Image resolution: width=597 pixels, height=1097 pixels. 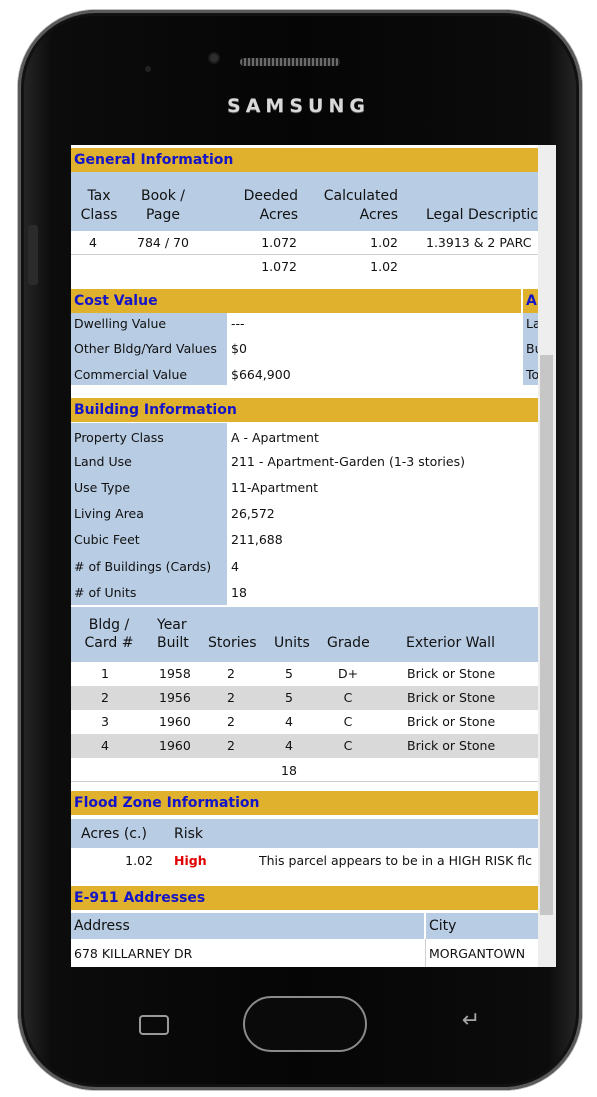 I want to click on e911-city: MORGANTOWN, so click(x=477, y=953).